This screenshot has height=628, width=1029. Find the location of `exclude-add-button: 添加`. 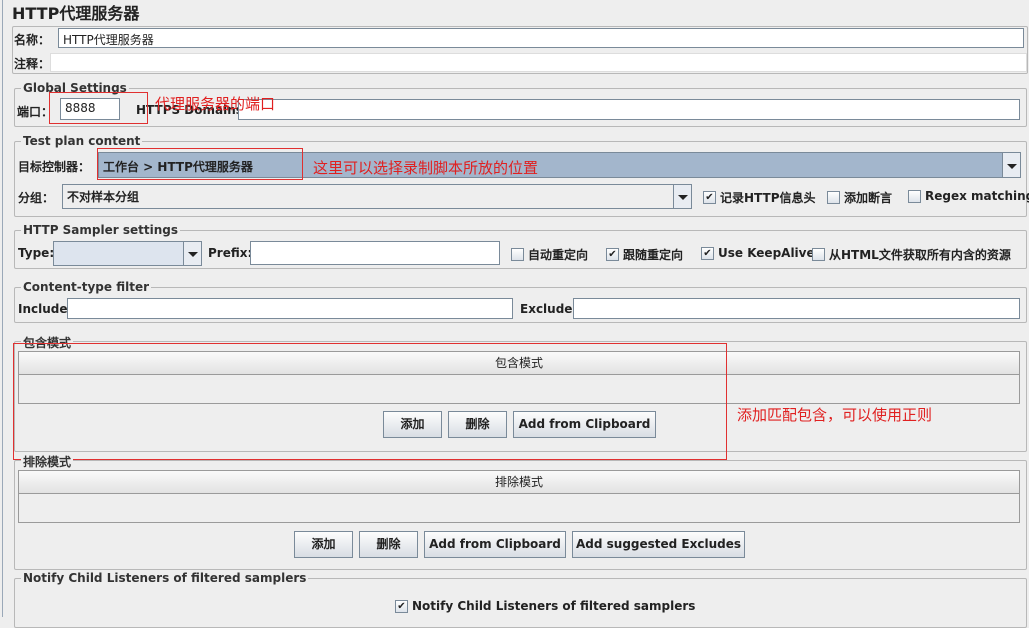

exclude-add-button: 添加 is located at coordinates (323, 544).